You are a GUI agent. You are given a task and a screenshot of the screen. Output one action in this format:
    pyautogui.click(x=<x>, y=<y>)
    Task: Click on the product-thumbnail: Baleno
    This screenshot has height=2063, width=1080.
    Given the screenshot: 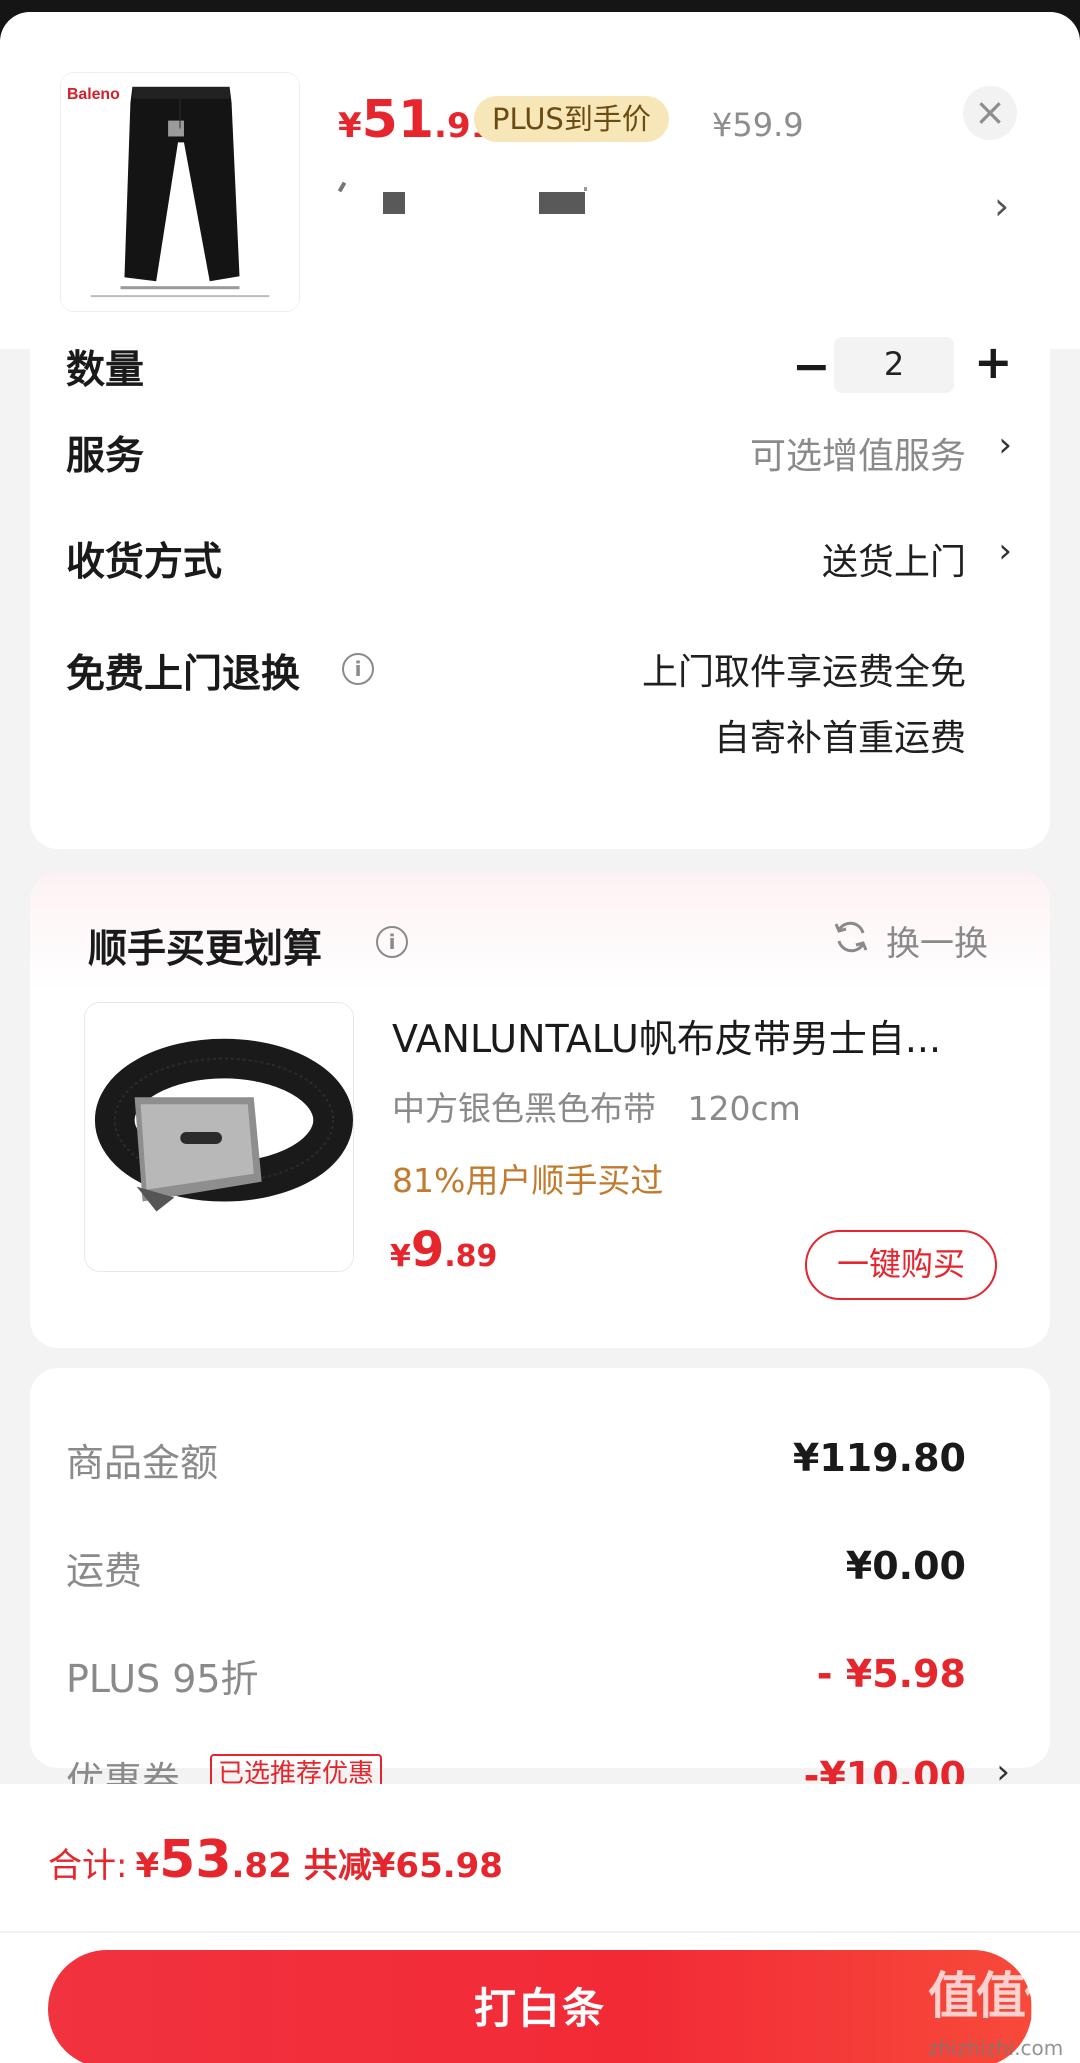 What is the action you would take?
    pyautogui.click(x=180, y=192)
    